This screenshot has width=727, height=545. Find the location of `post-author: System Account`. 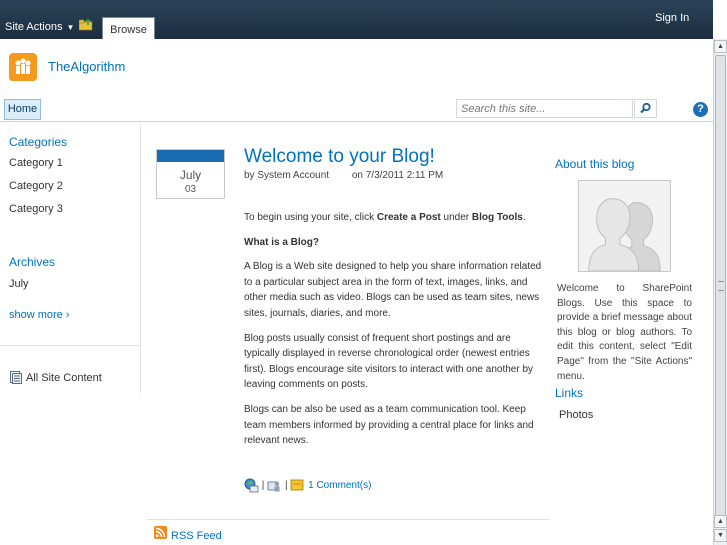

post-author: System Account is located at coordinates (293, 175).